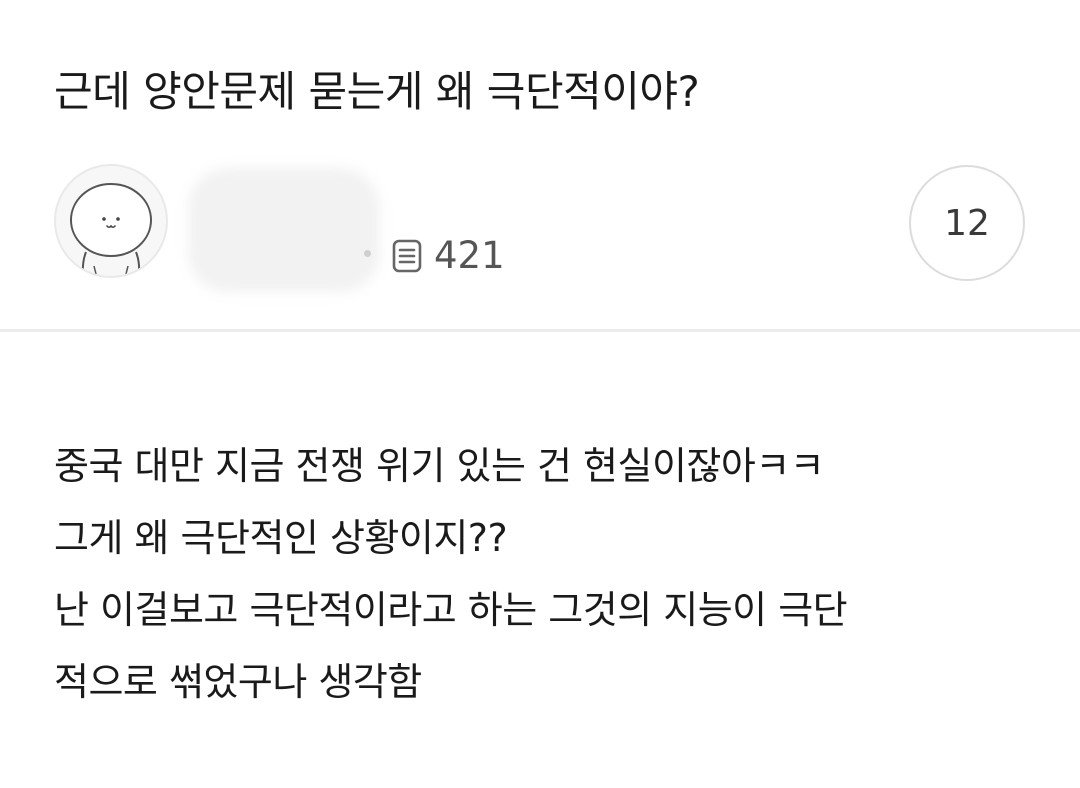 The height and width of the screenshot is (788, 1080). I want to click on post-body-line: 중국 대만 지금 전쟁 위기 있는 건 현실이잖아ㅋㅋ, so click(439, 466).